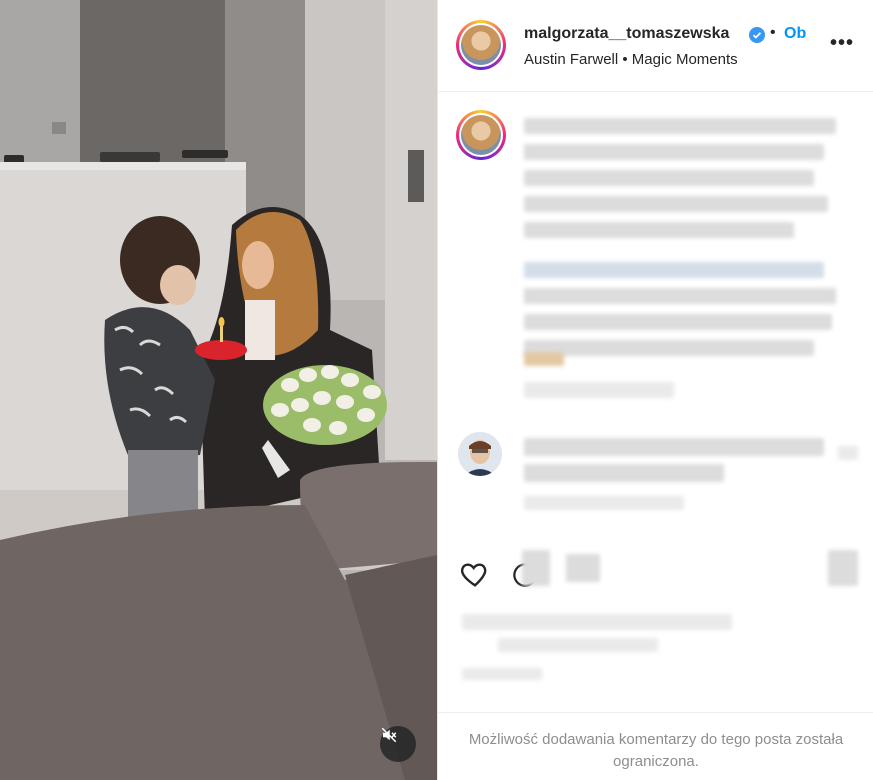  I want to click on more-options-icon: •••, so click(842, 43).